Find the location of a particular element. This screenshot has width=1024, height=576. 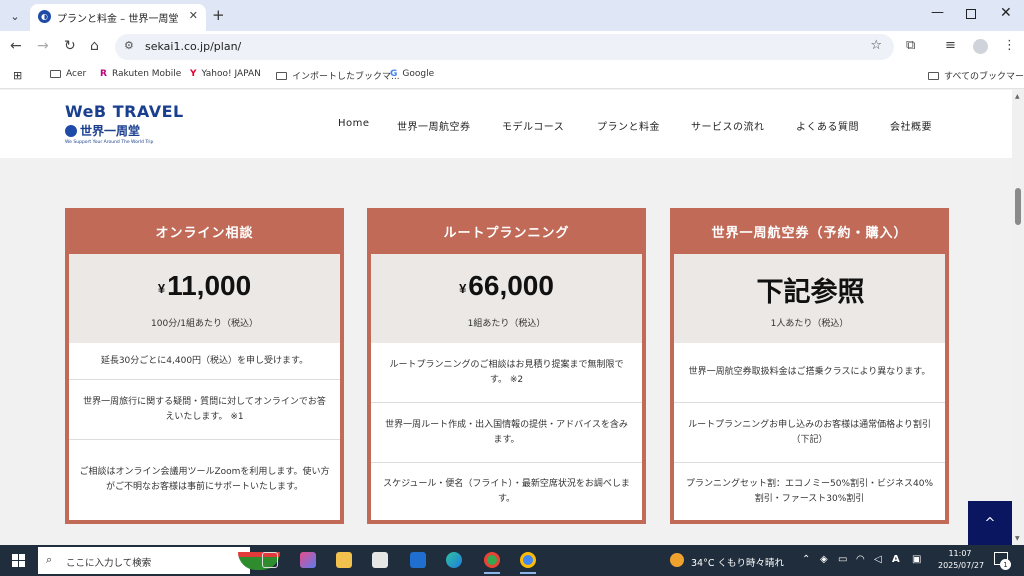

reload-icon: ↻ is located at coordinates (70, 46).